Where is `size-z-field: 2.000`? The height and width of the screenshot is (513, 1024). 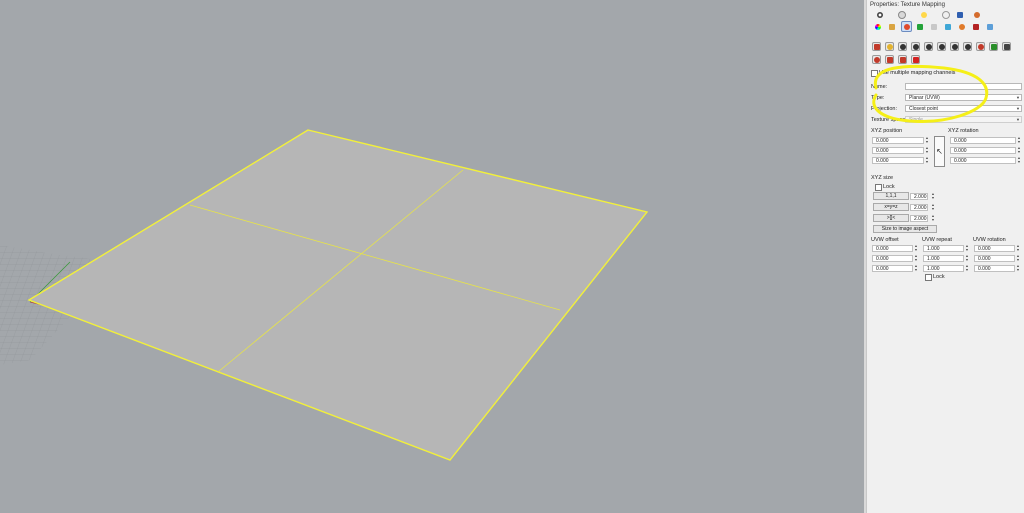
size-z-field: 2.000 is located at coordinates (919, 218).